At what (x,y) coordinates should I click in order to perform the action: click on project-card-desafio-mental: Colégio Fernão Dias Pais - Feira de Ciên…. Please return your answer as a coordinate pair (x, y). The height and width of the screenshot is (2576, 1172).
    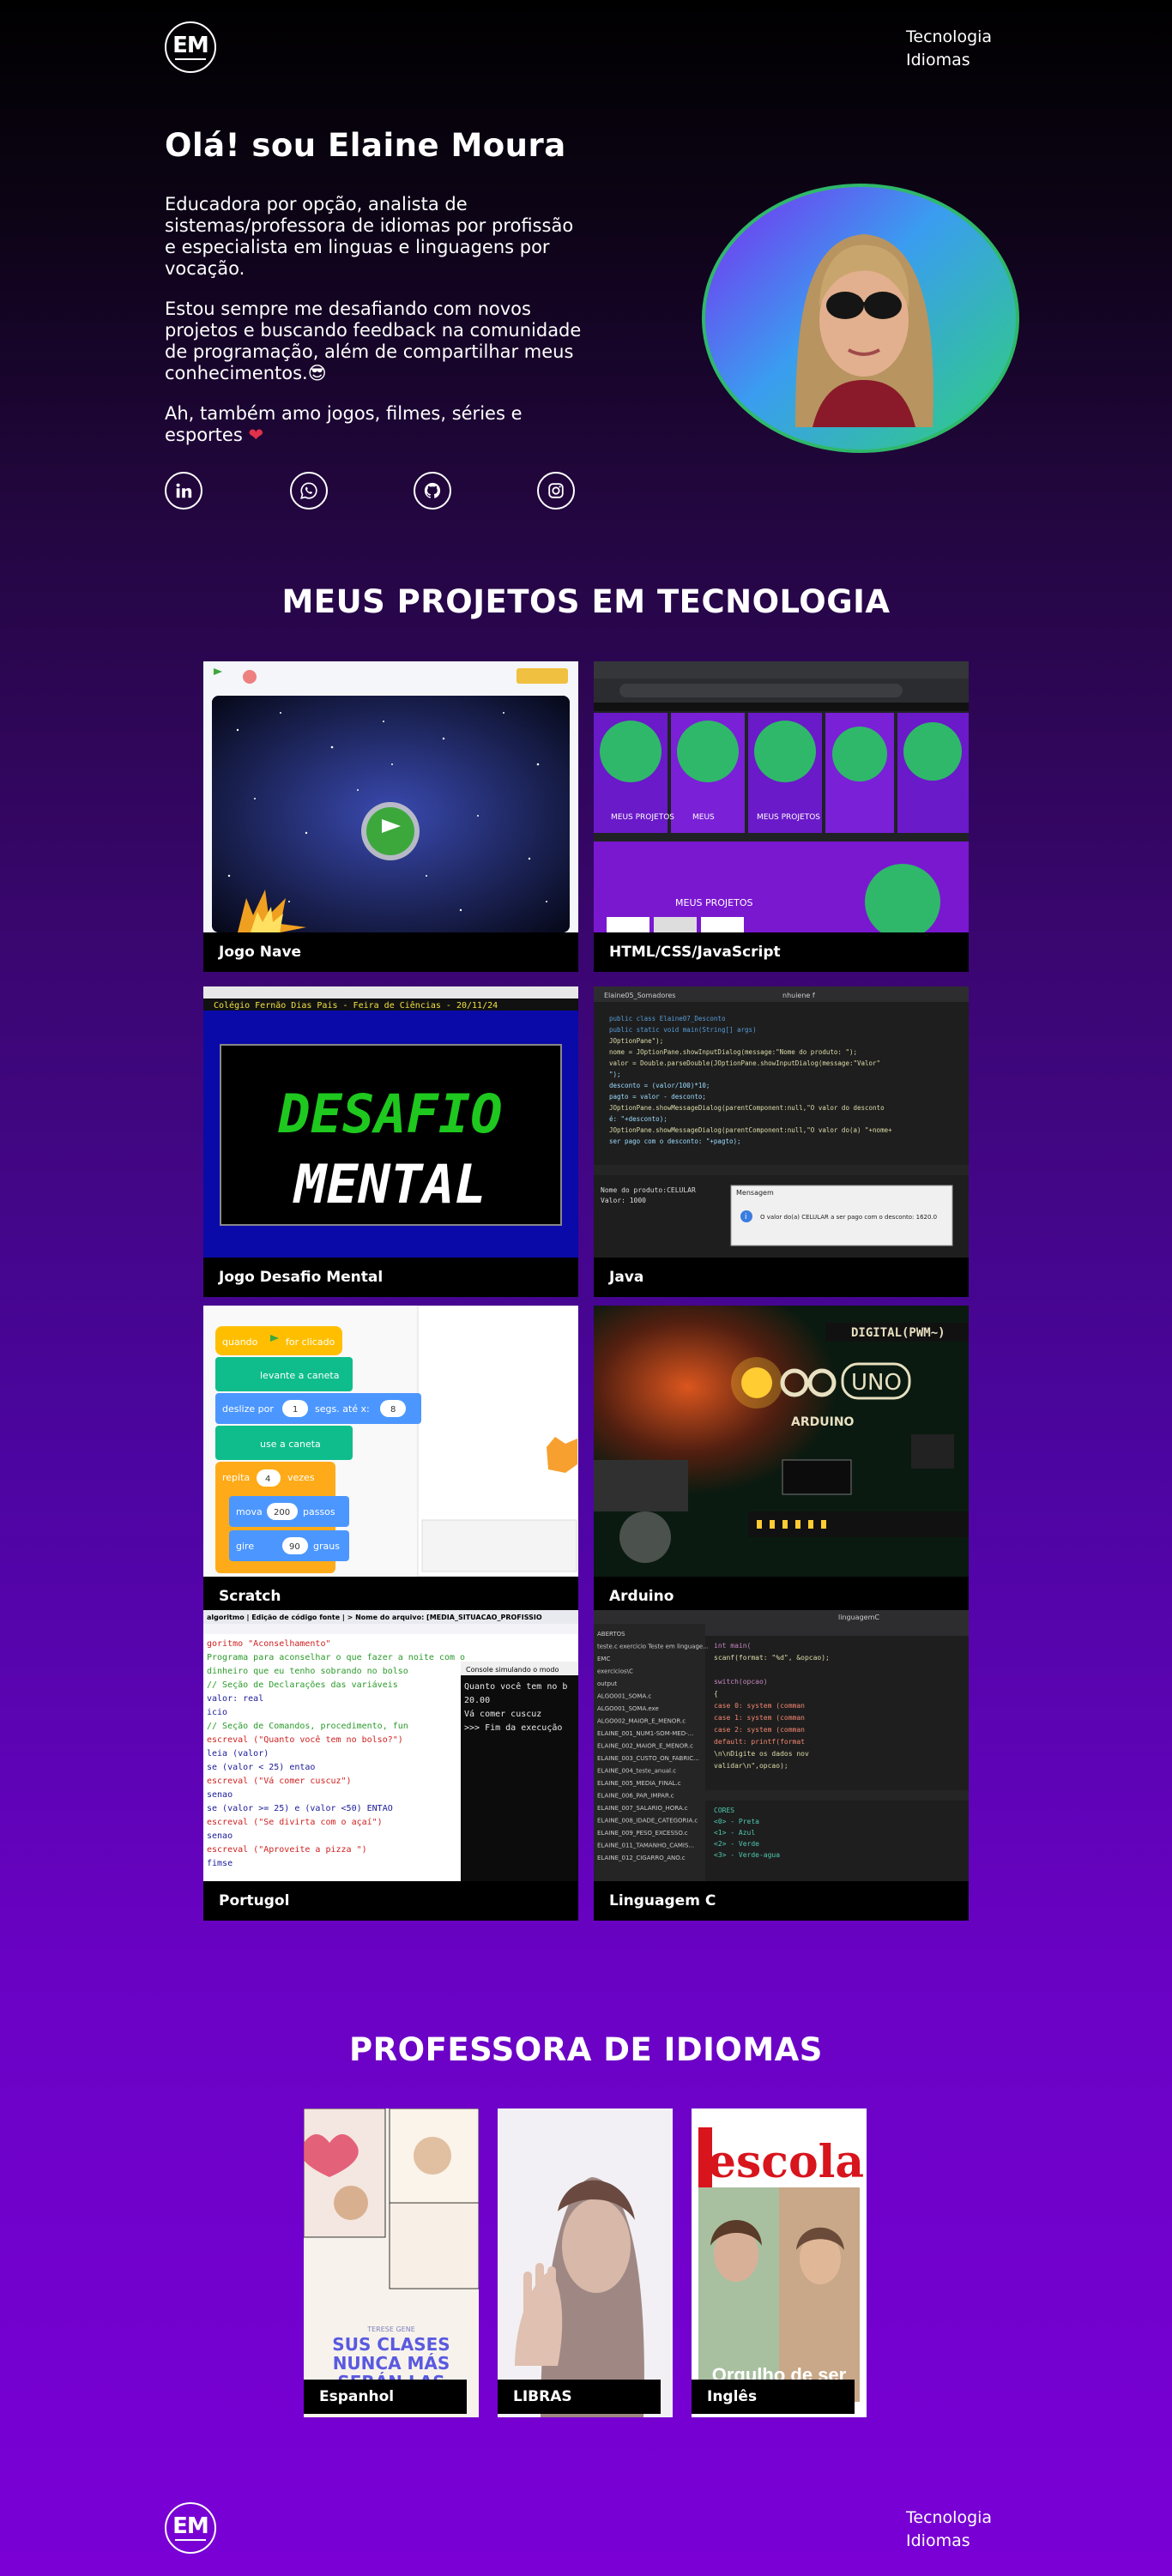
    Looking at the image, I should click on (390, 1141).